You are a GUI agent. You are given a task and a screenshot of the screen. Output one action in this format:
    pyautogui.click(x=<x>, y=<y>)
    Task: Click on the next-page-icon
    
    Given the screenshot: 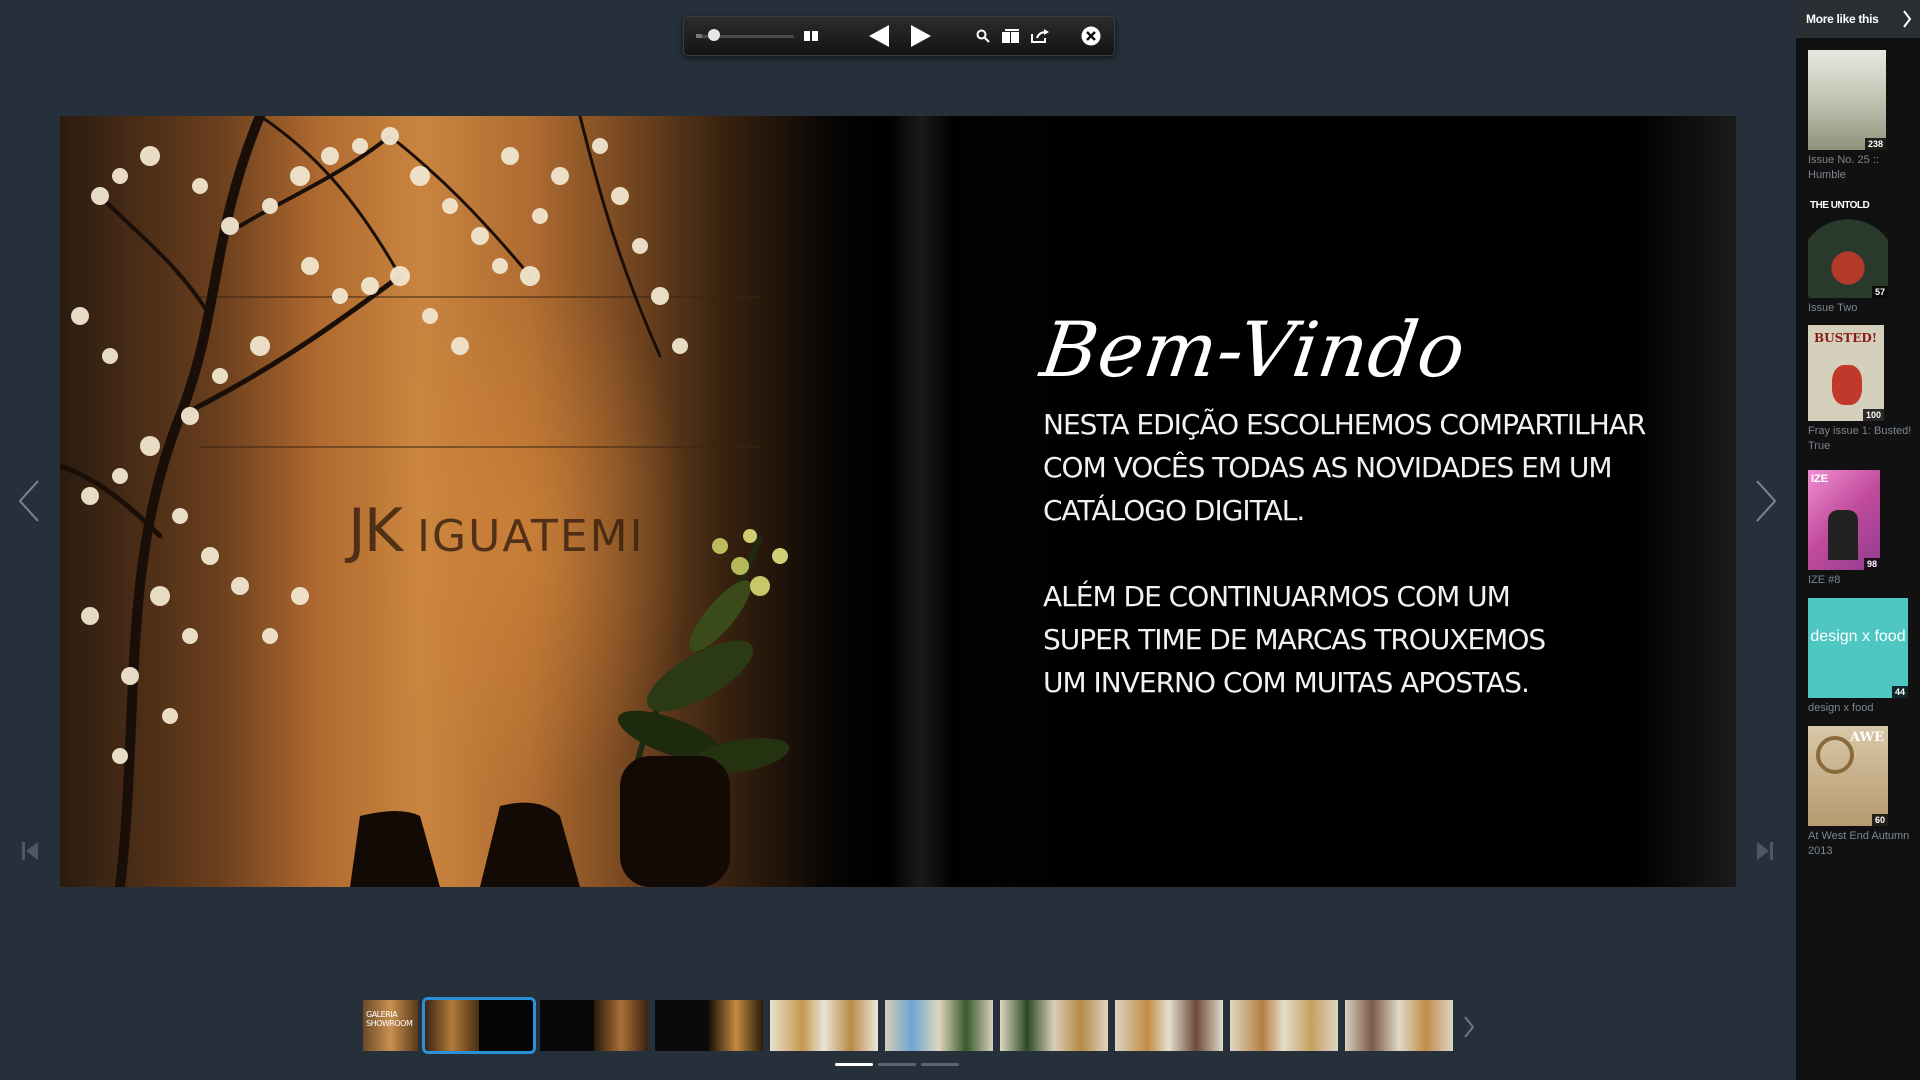 What is the action you would take?
    pyautogui.click(x=921, y=36)
    